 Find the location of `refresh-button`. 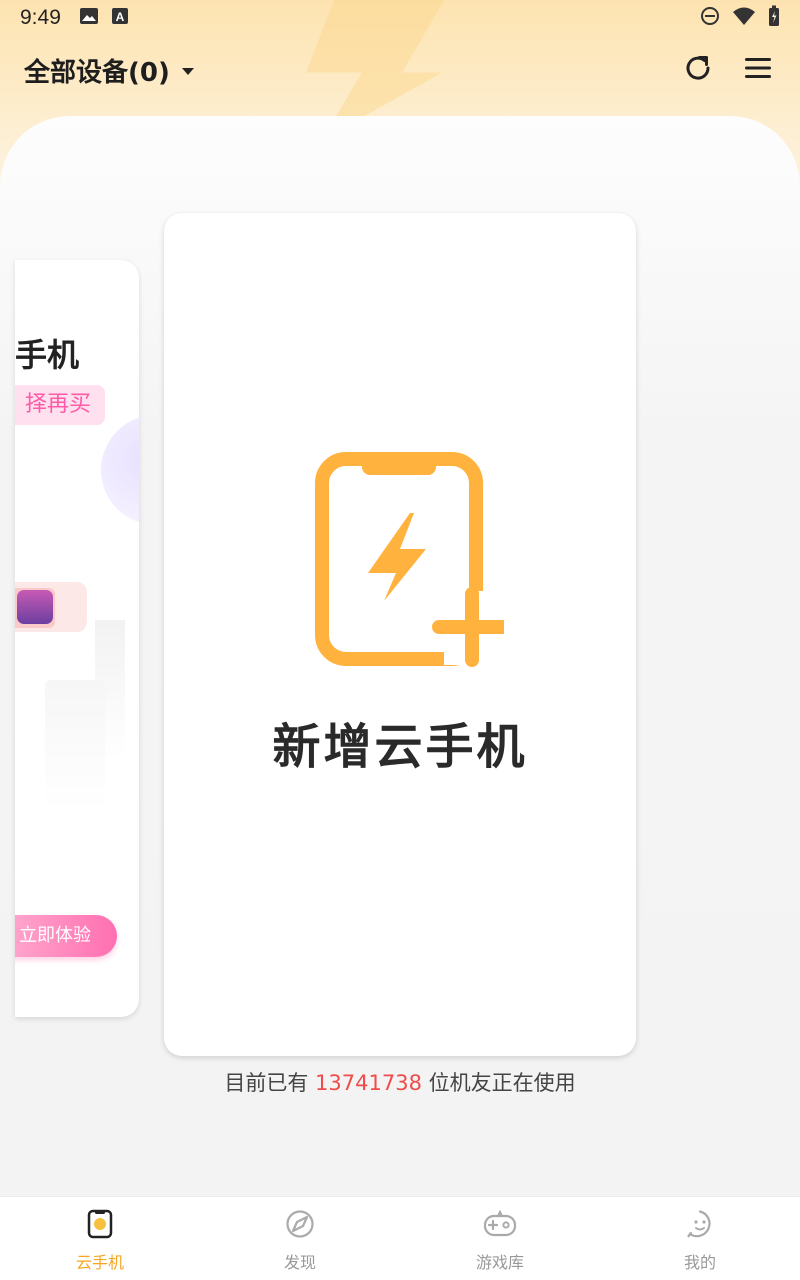

refresh-button is located at coordinates (698, 70).